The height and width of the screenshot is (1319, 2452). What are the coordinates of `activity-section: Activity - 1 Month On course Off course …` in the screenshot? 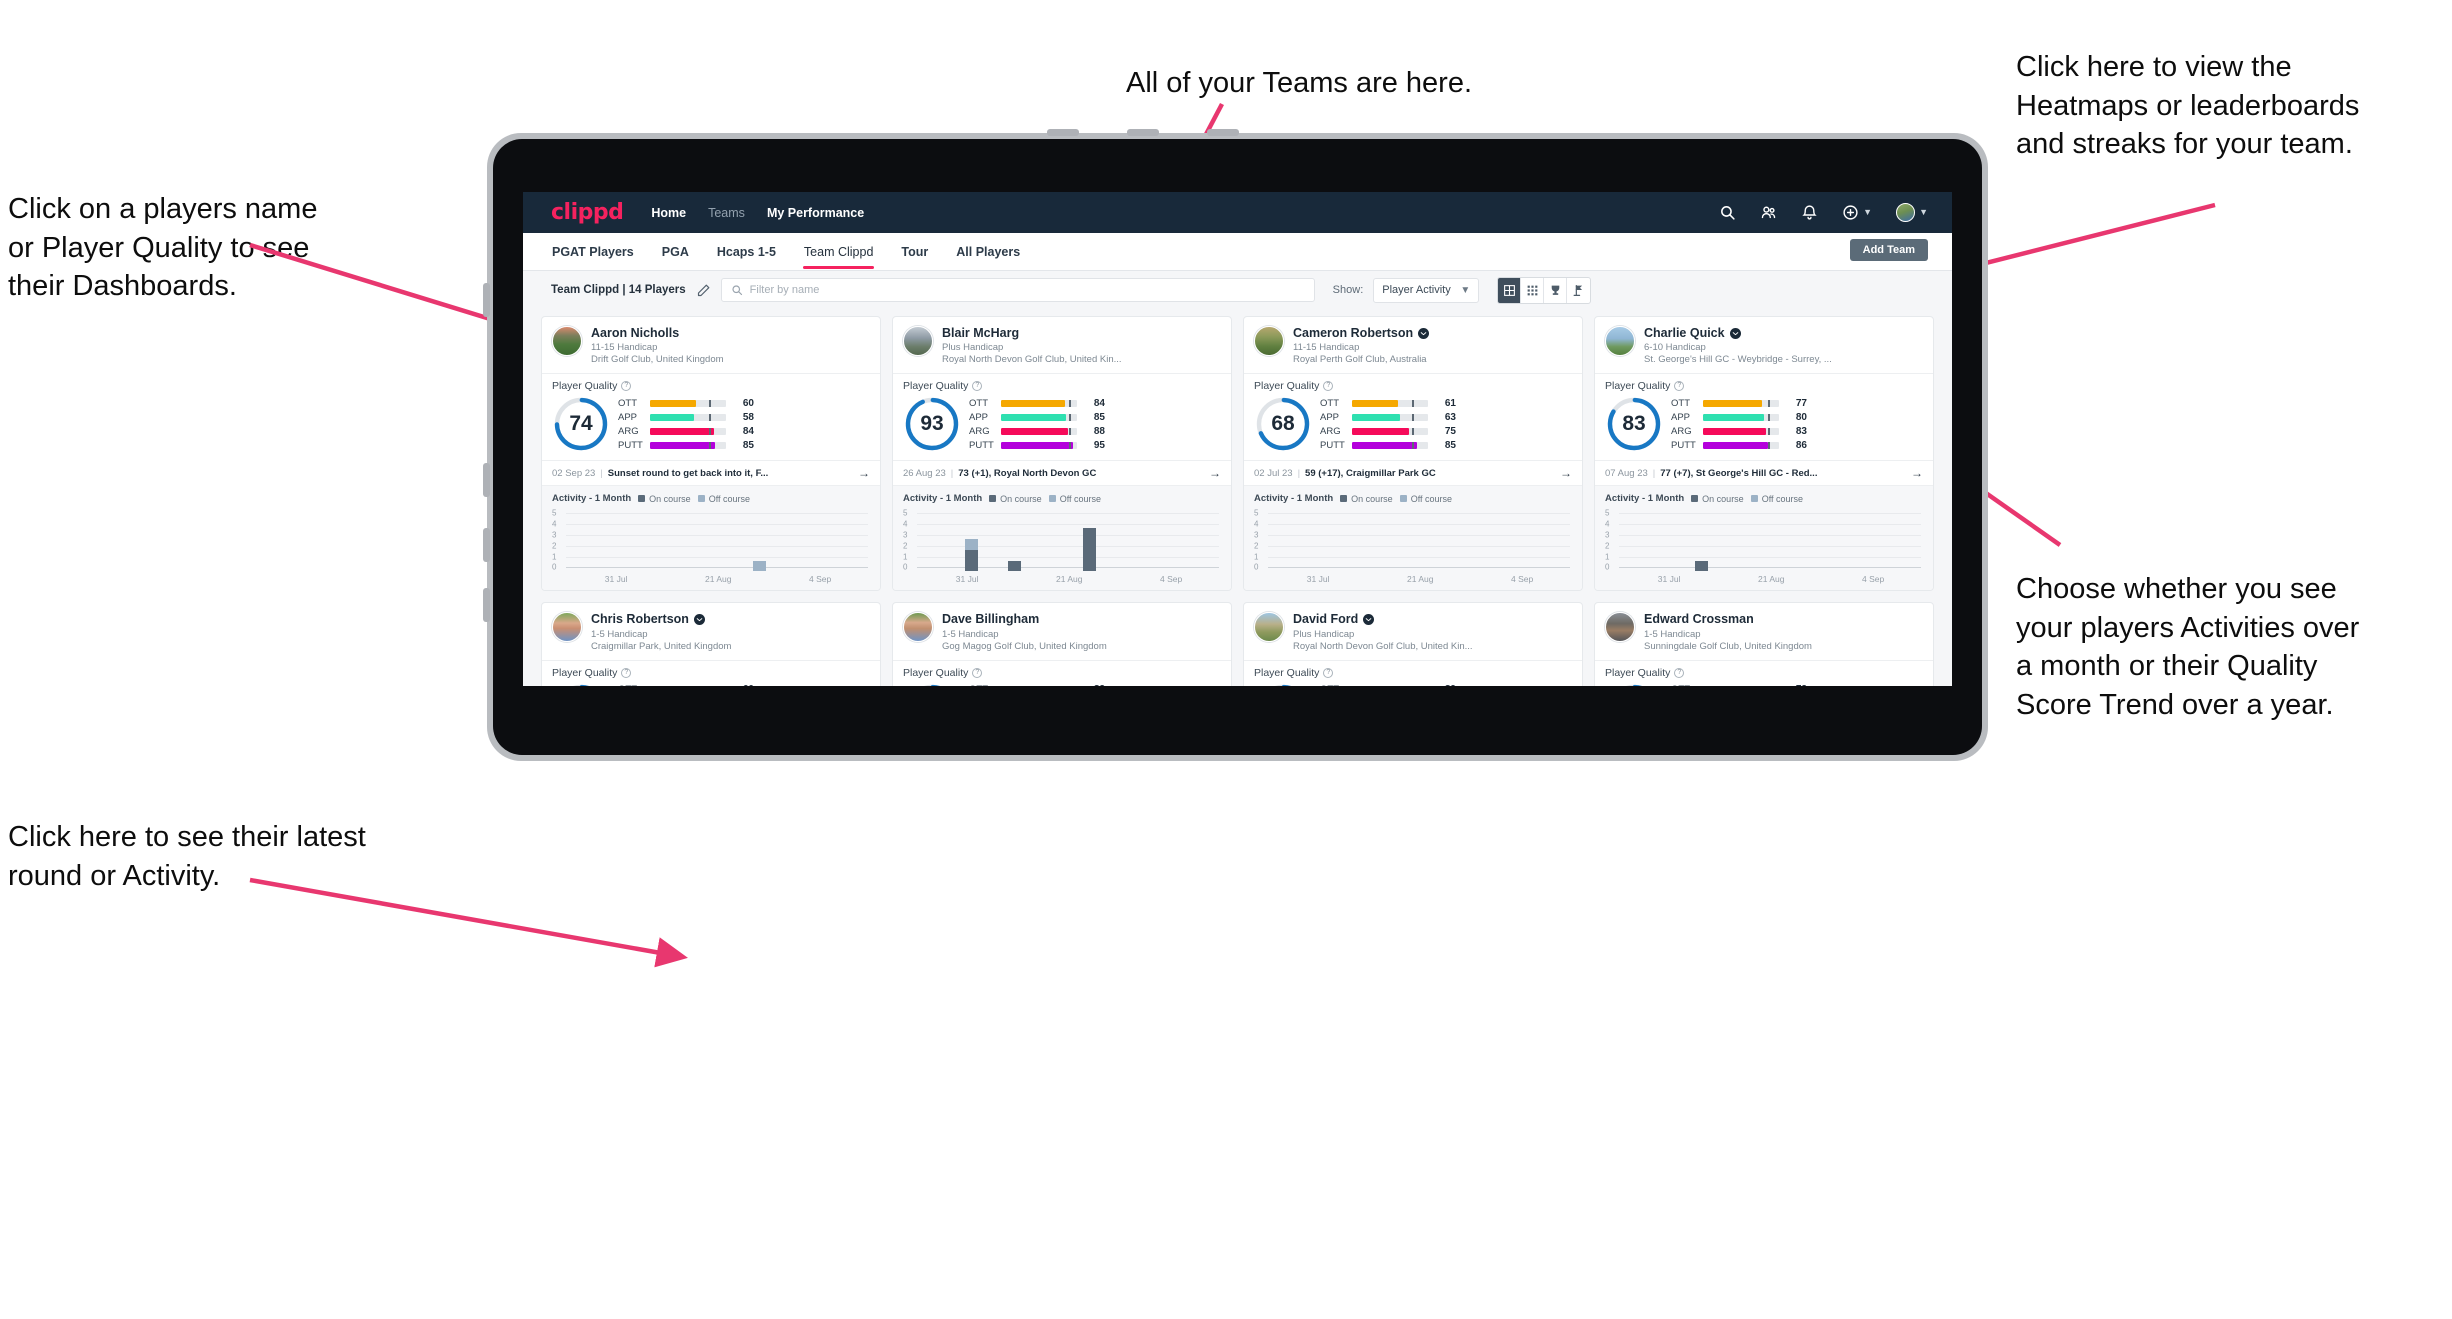 It's located at (1062, 538).